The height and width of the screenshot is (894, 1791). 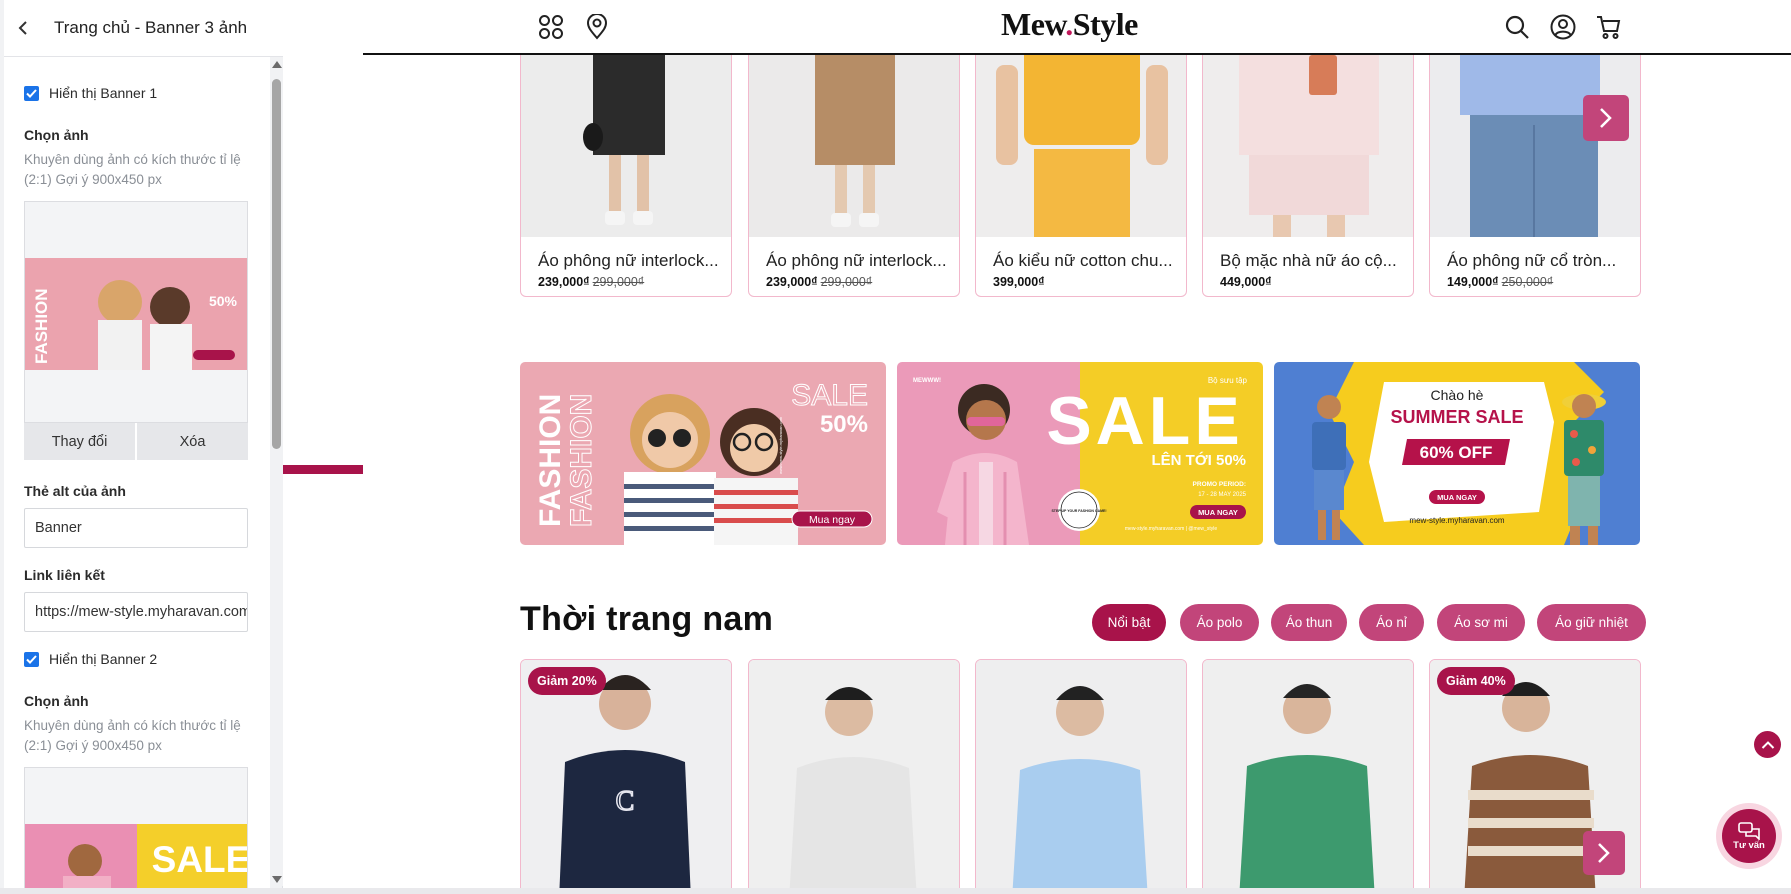 What do you see at coordinates (64, 575) in the screenshot?
I see `link-label: Link liên kết` at bounding box center [64, 575].